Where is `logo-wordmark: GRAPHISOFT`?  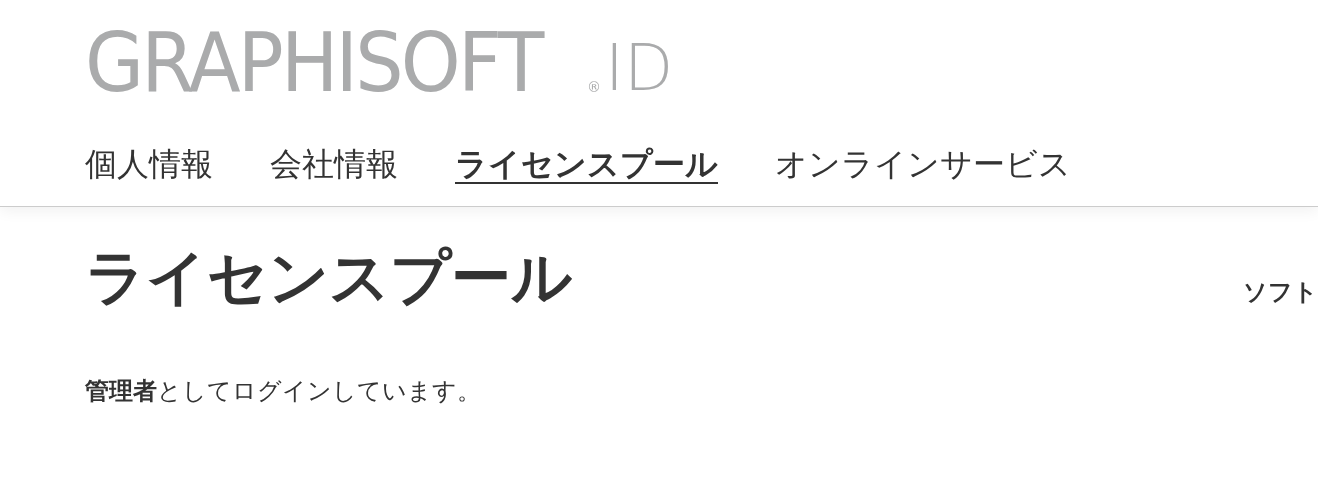 logo-wordmark: GRAPHISOFT is located at coordinates (315, 63).